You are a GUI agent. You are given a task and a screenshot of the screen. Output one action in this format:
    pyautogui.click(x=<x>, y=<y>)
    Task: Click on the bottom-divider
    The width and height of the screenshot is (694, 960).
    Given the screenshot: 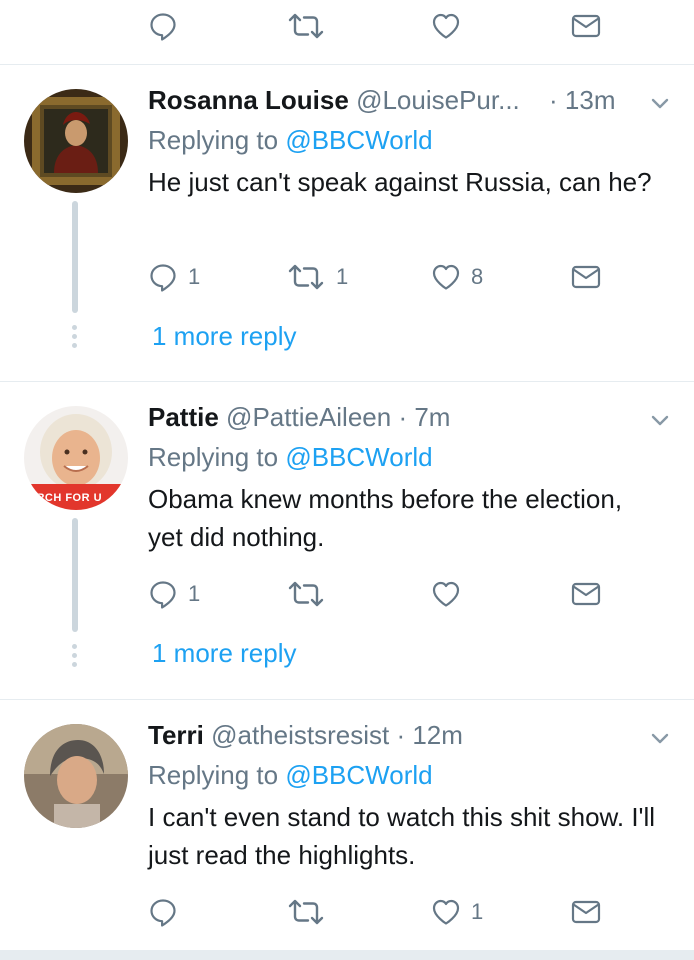 What is the action you would take?
    pyautogui.click(x=347, y=955)
    